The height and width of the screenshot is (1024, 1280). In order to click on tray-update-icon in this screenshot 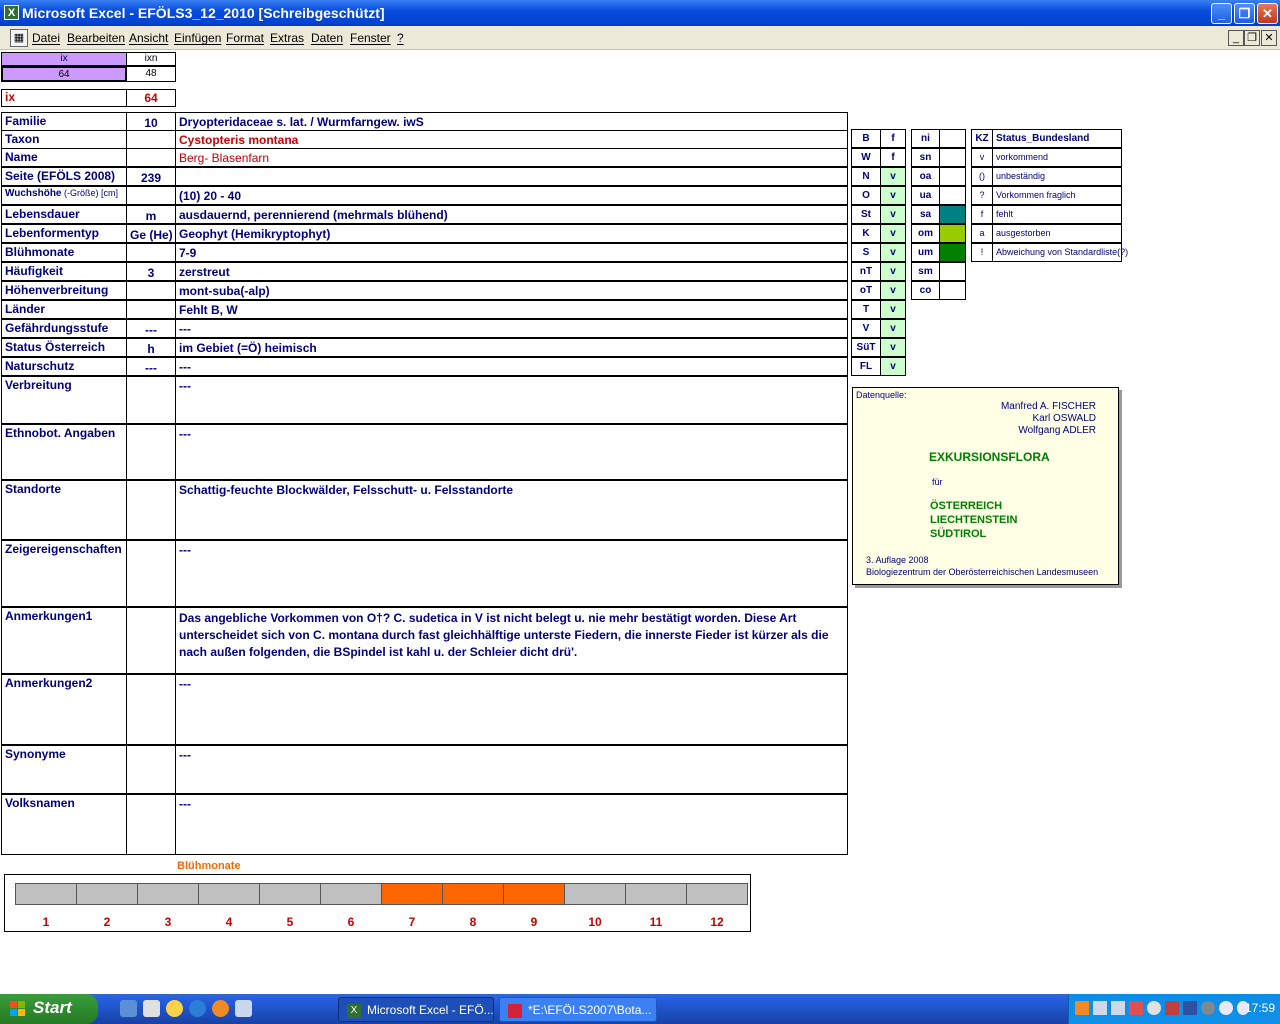, I will do `click(1208, 1008)`.